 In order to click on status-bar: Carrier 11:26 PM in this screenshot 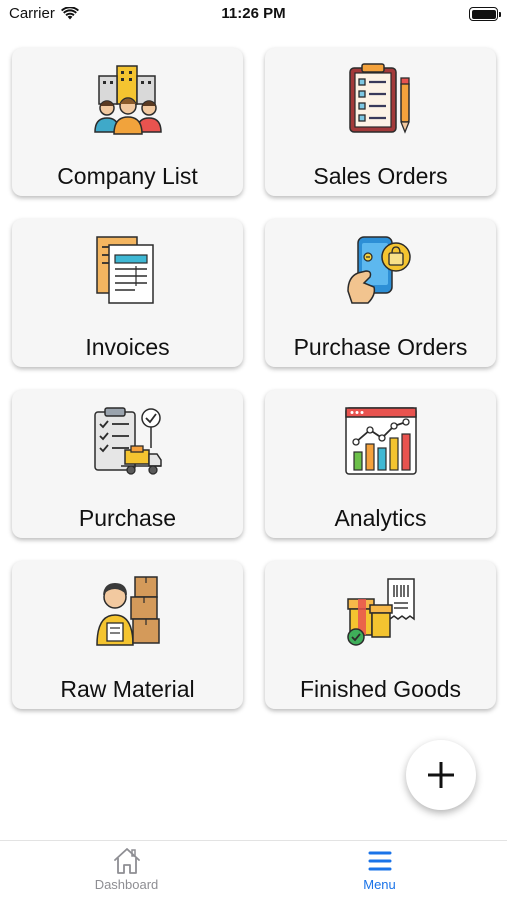, I will do `click(253, 15)`.